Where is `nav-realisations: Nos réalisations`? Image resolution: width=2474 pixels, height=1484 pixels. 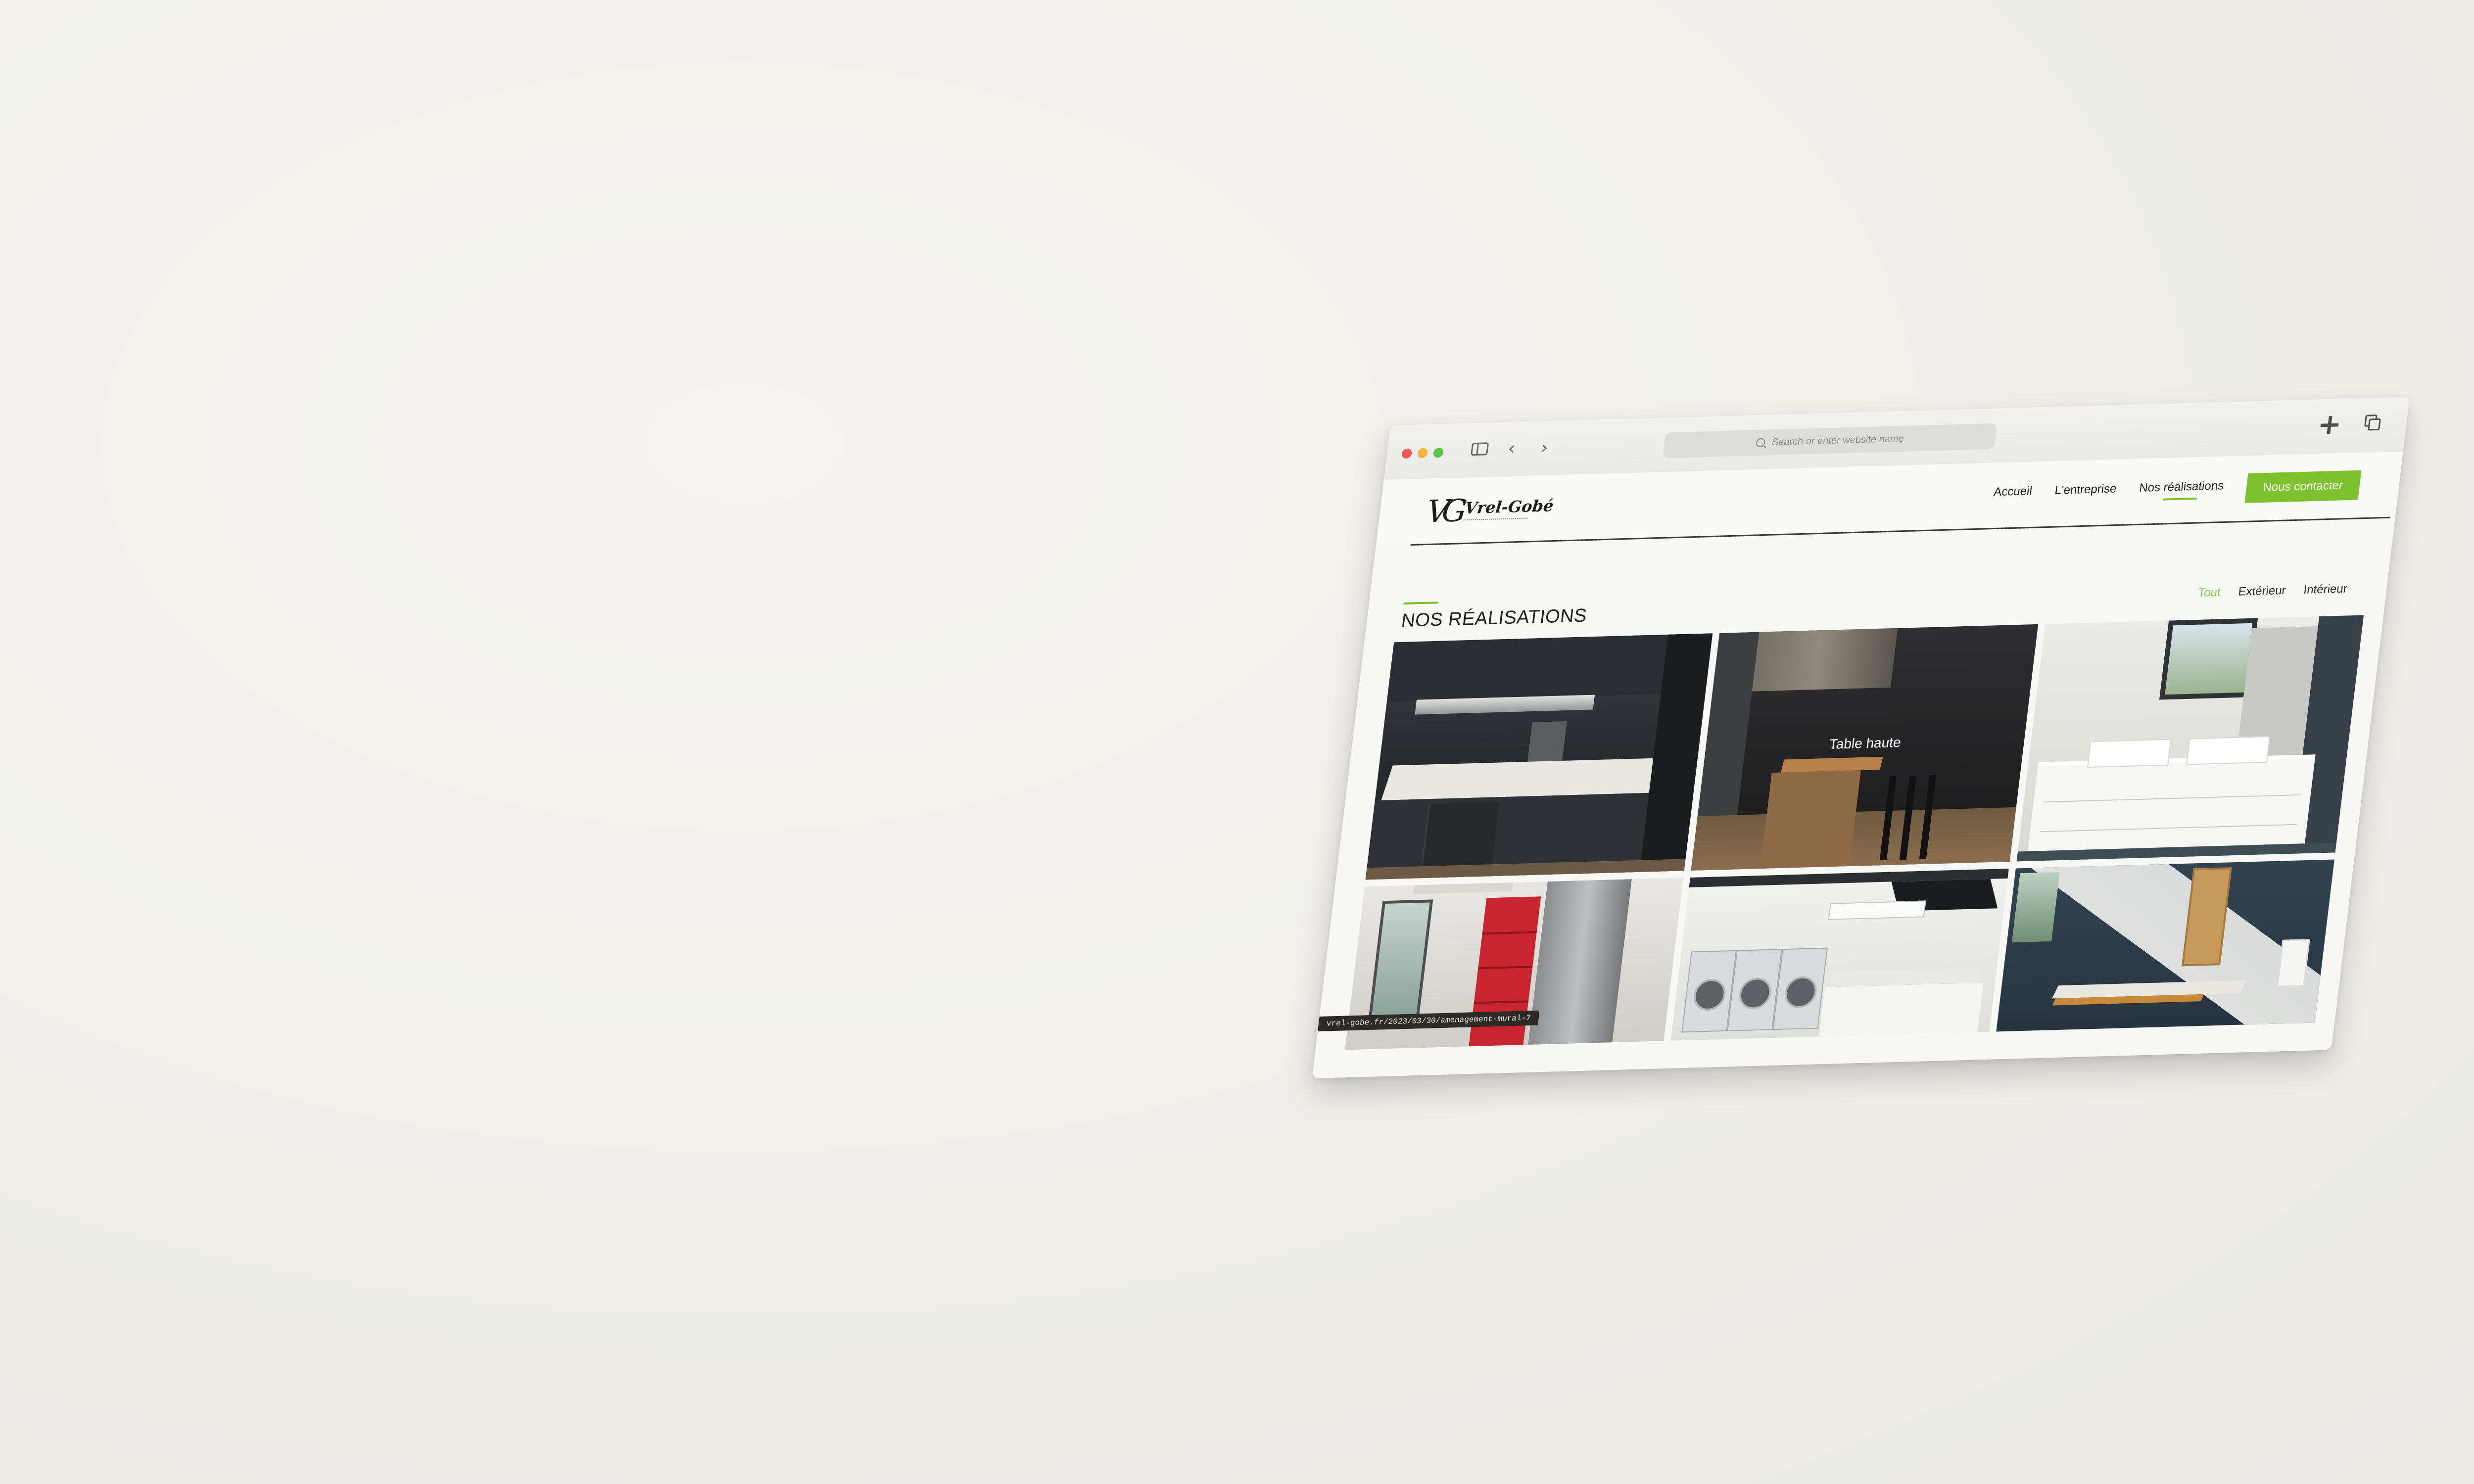 nav-realisations: Nos réalisations is located at coordinates (2181, 490).